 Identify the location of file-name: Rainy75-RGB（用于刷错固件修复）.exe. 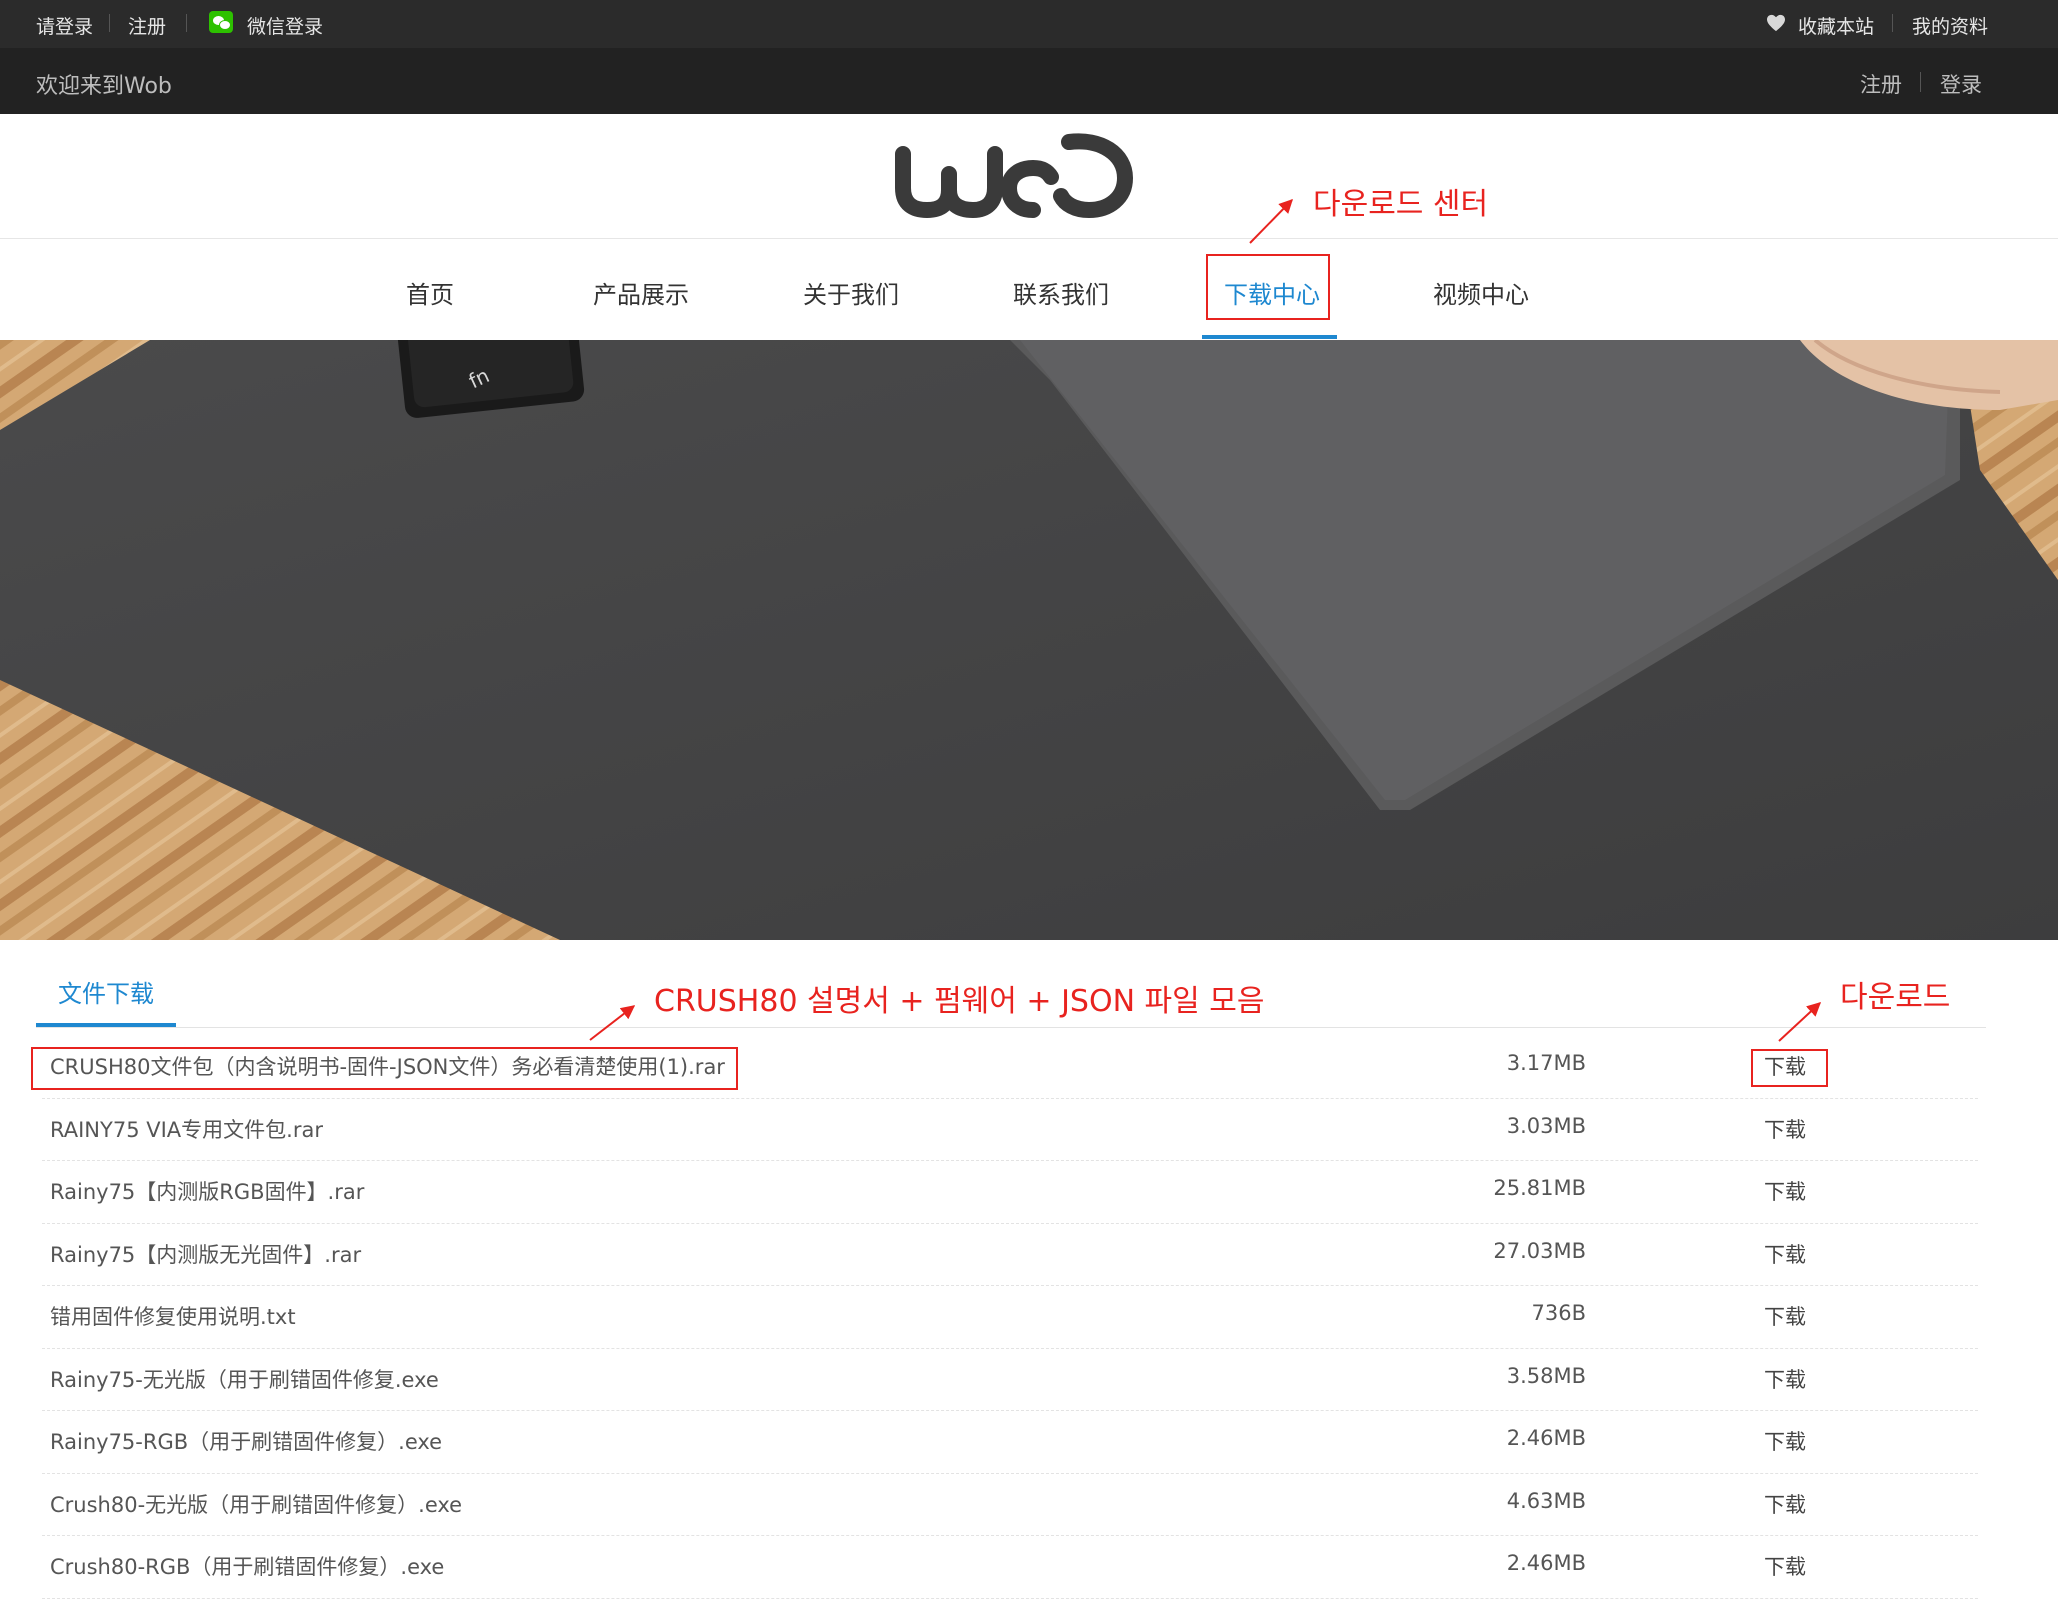
(246, 1441).